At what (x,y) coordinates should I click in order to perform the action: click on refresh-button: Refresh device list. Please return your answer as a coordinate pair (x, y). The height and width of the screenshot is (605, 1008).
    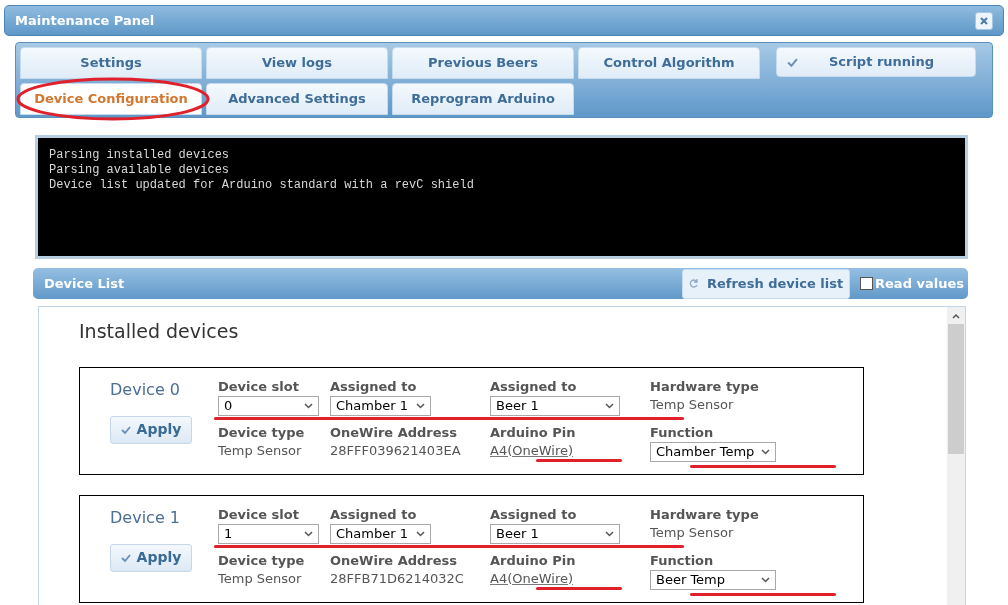
    Looking at the image, I should click on (766, 283).